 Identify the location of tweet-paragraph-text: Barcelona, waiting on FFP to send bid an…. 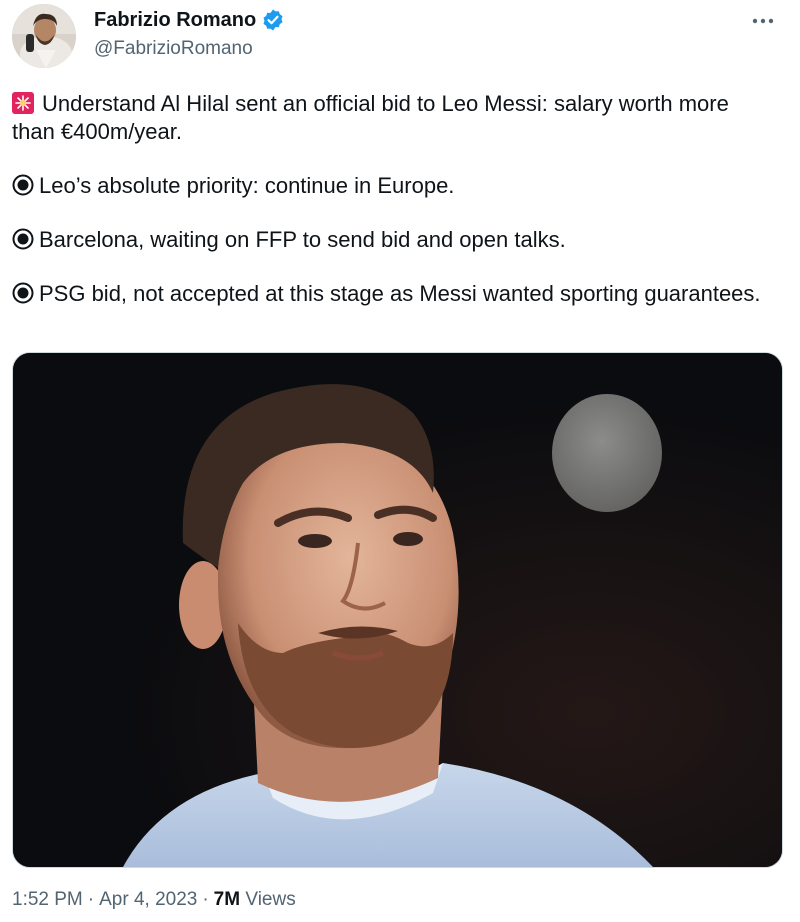
(302, 239).